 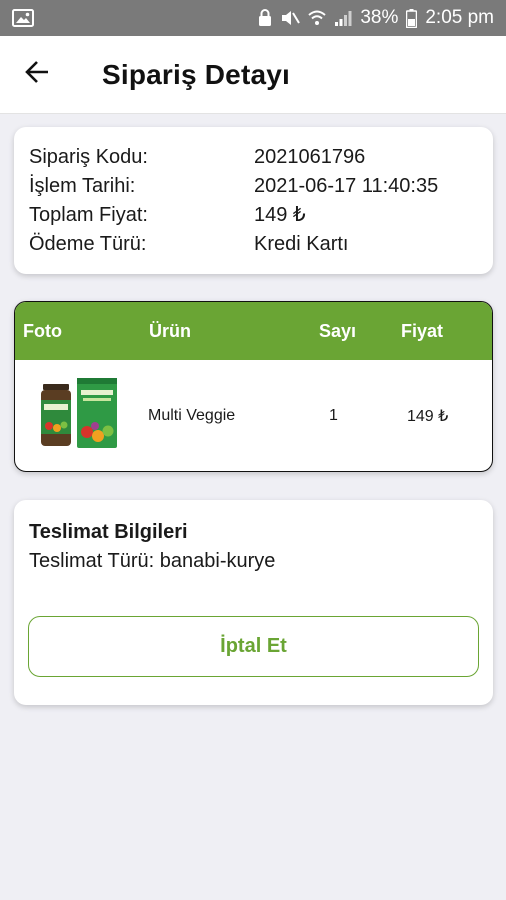 What do you see at coordinates (196, 74) in the screenshot?
I see `page-title: Sipariş Detayı` at bounding box center [196, 74].